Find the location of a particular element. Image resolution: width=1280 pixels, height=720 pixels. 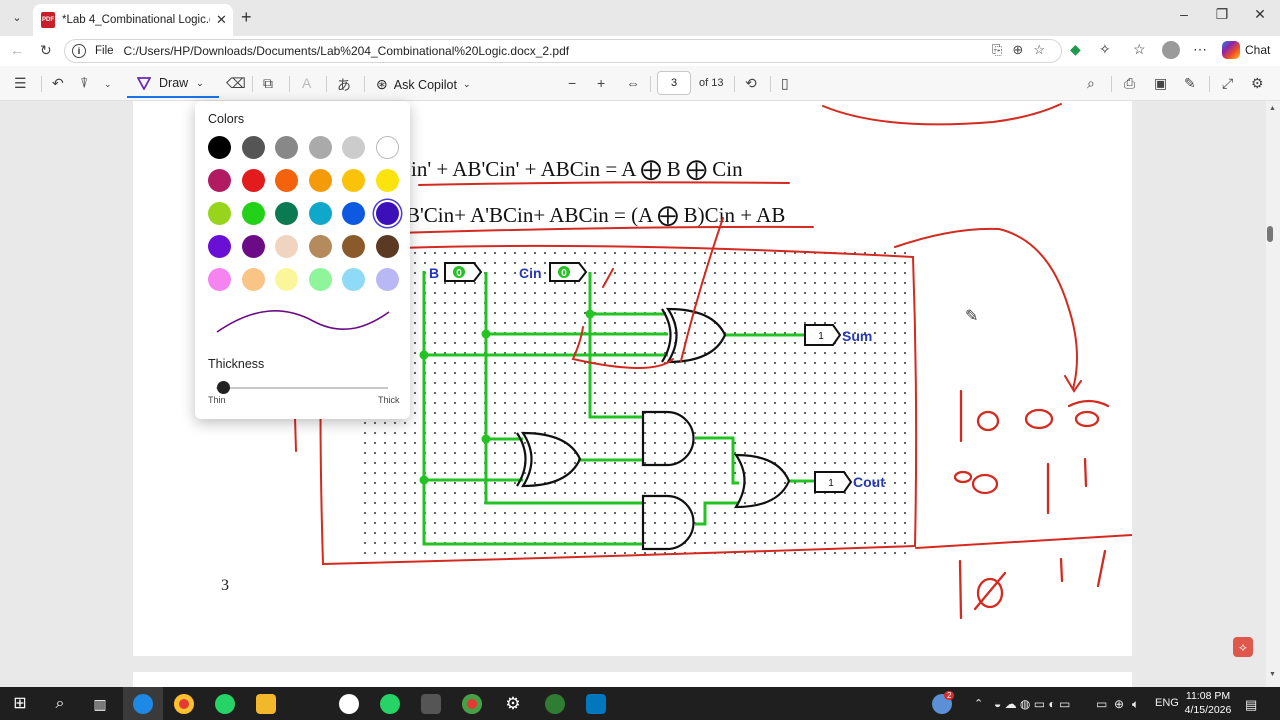

print-icon: ⎙ is located at coordinates (1129, 83).